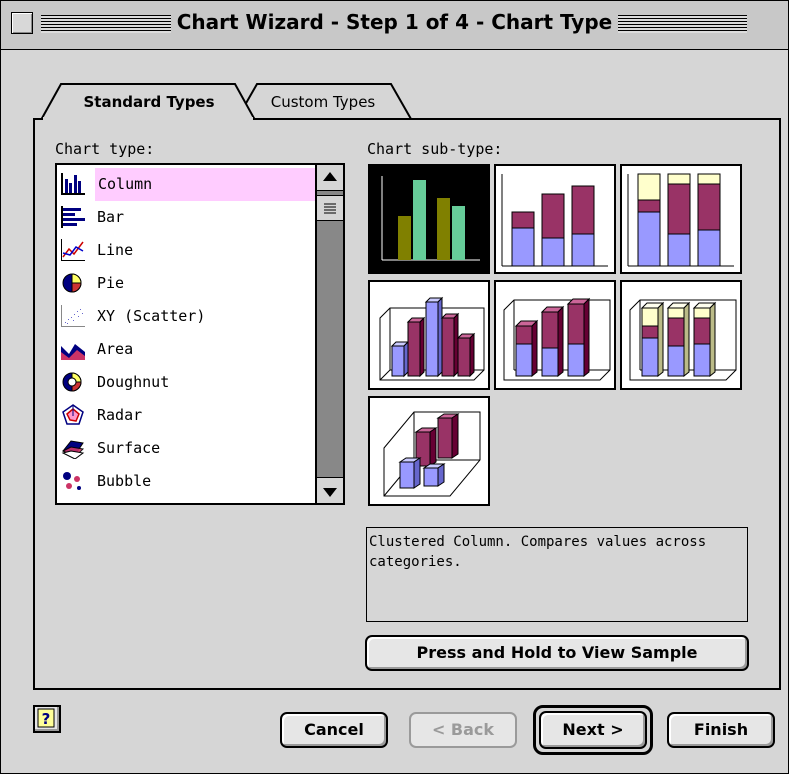 This screenshot has height=774, width=789. I want to click on list-item-line: Line, so click(186, 250).